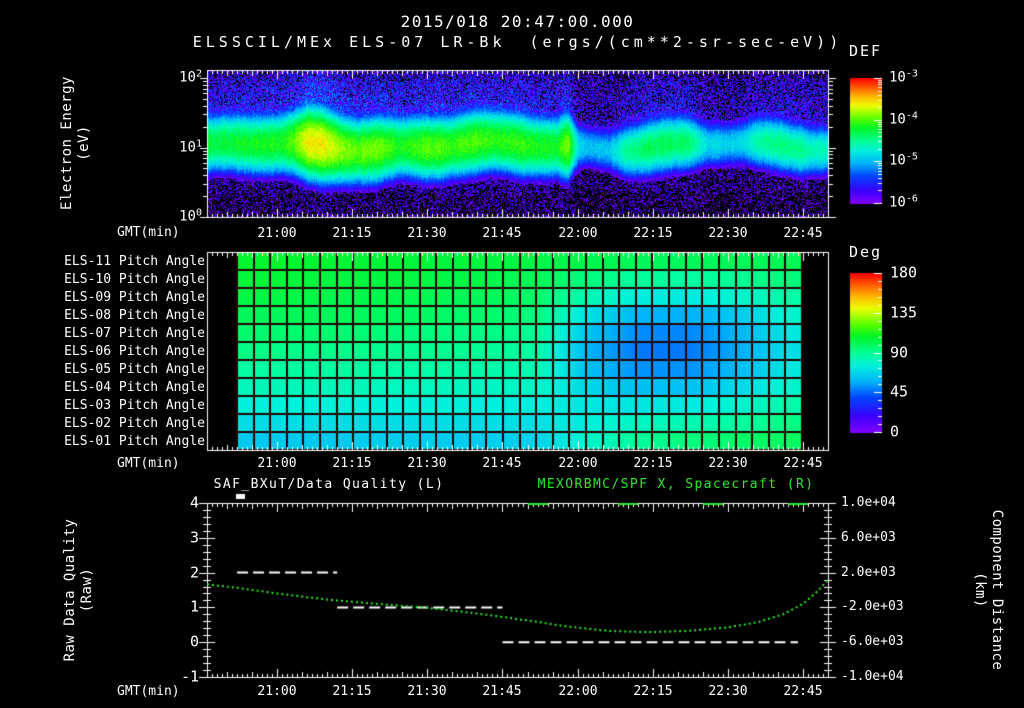 Image resolution: width=1024 pixels, height=708 pixels. What do you see at coordinates (148, 463) in the screenshot?
I see `panel2-x-axis-label: GMT(min)` at bounding box center [148, 463].